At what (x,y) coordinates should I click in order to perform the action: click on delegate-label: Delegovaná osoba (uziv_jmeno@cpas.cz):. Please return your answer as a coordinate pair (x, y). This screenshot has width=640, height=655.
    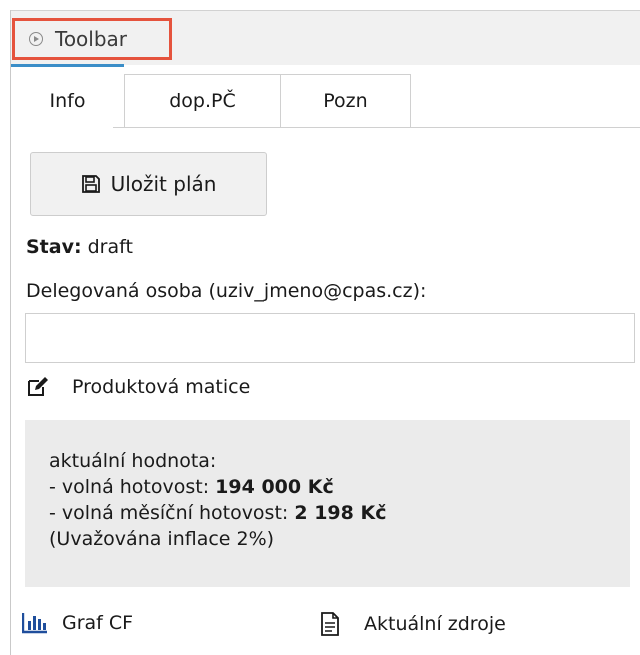
    Looking at the image, I should click on (226, 291).